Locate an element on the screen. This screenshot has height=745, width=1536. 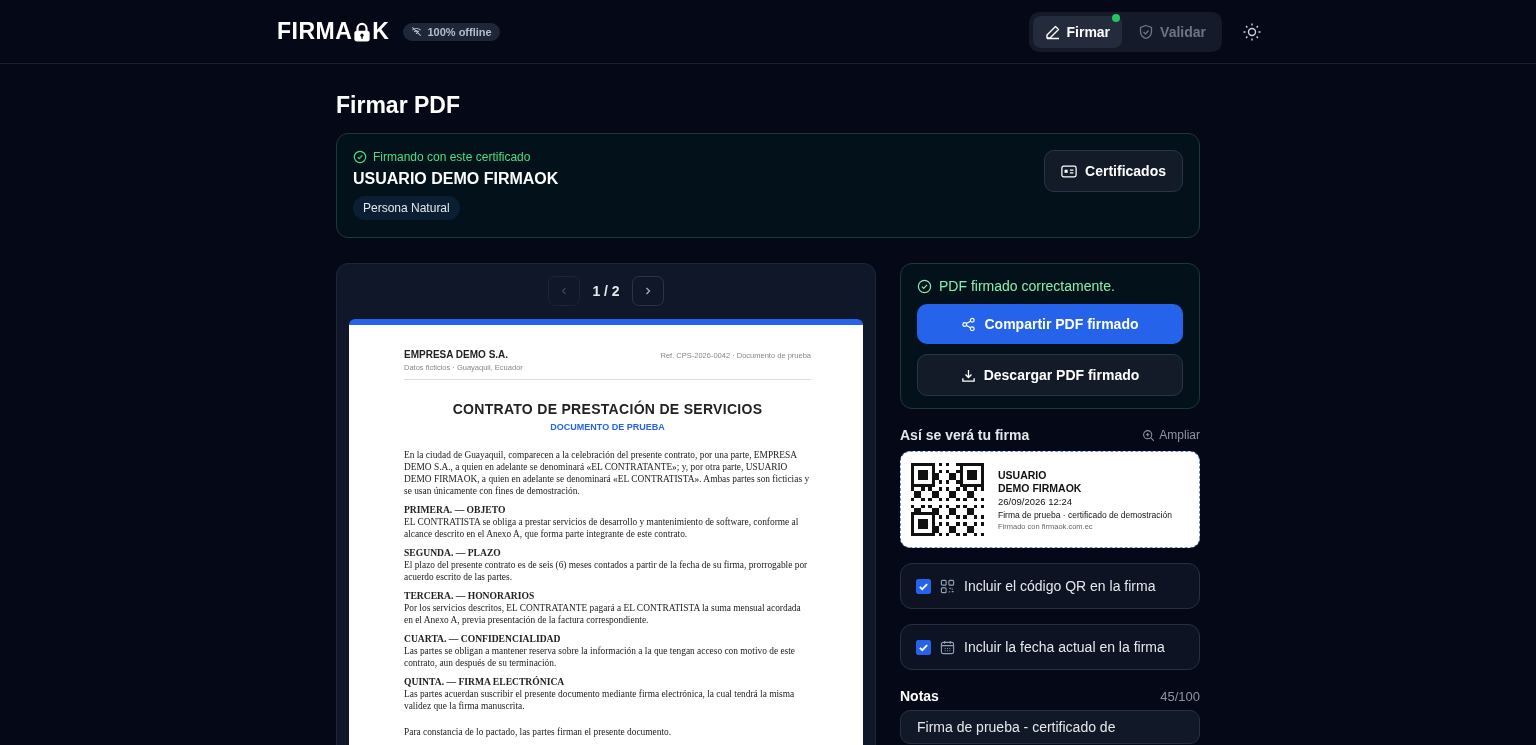
offline-badge: 100% offline is located at coordinates (451, 31).